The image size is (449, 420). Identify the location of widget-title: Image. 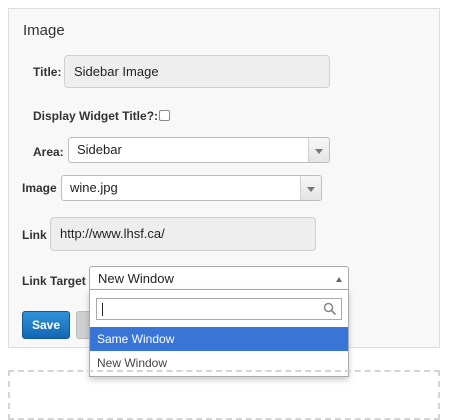
(44, 30).